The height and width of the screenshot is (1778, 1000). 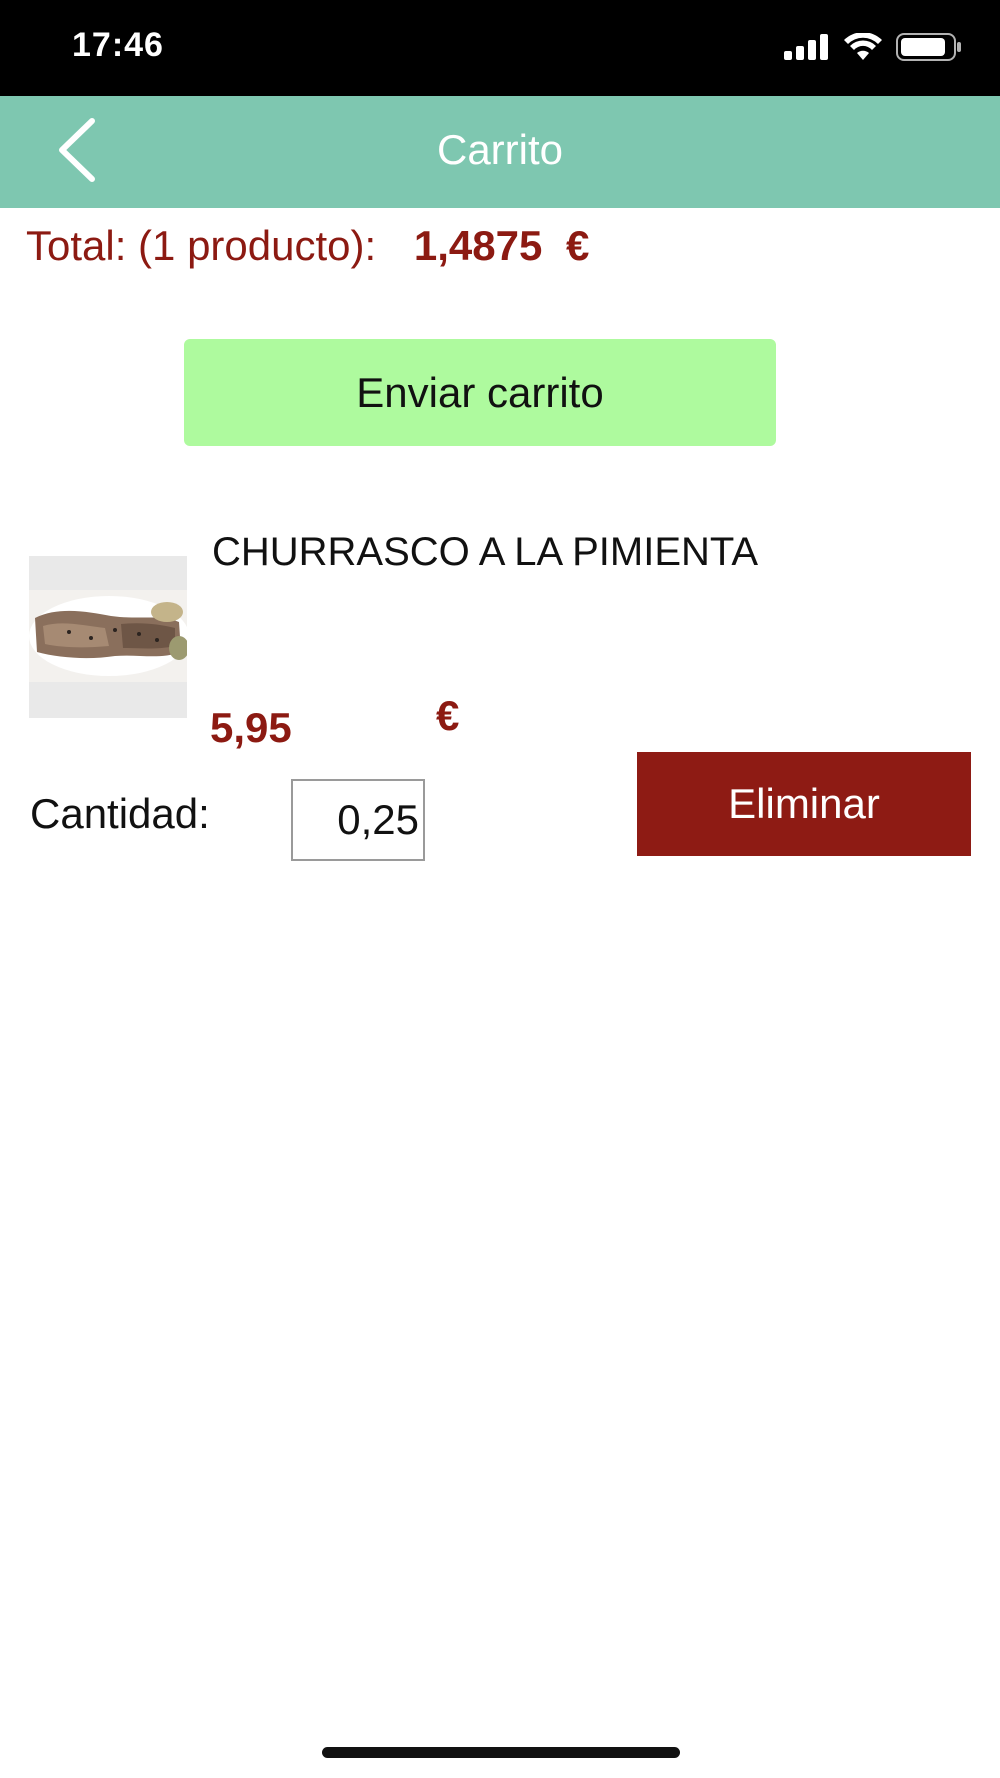 I want to click on product-currency: €, so click(x=448, y=715).